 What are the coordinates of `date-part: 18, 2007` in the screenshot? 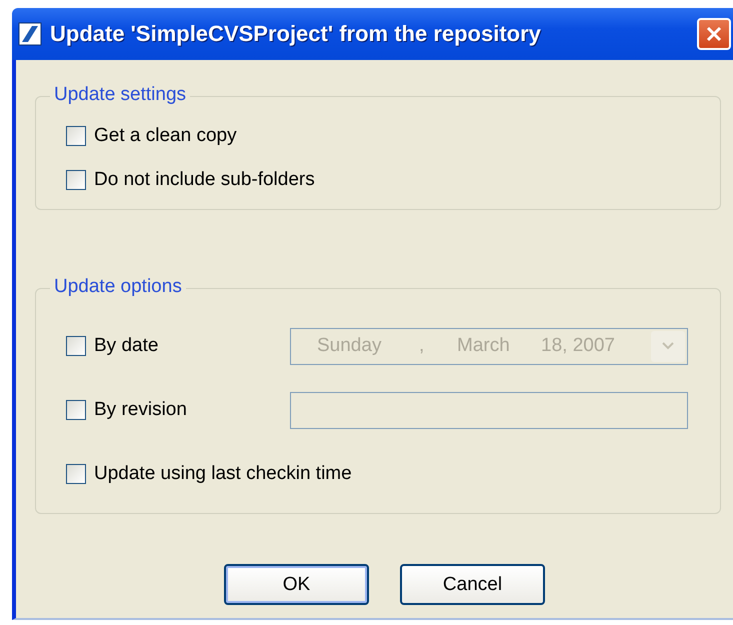 It's located at (578, 346).